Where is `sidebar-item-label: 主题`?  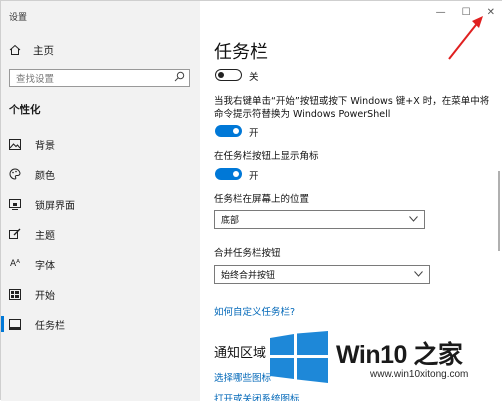 sidebar-item-label: 主题 is located at coordinates (45, 236).